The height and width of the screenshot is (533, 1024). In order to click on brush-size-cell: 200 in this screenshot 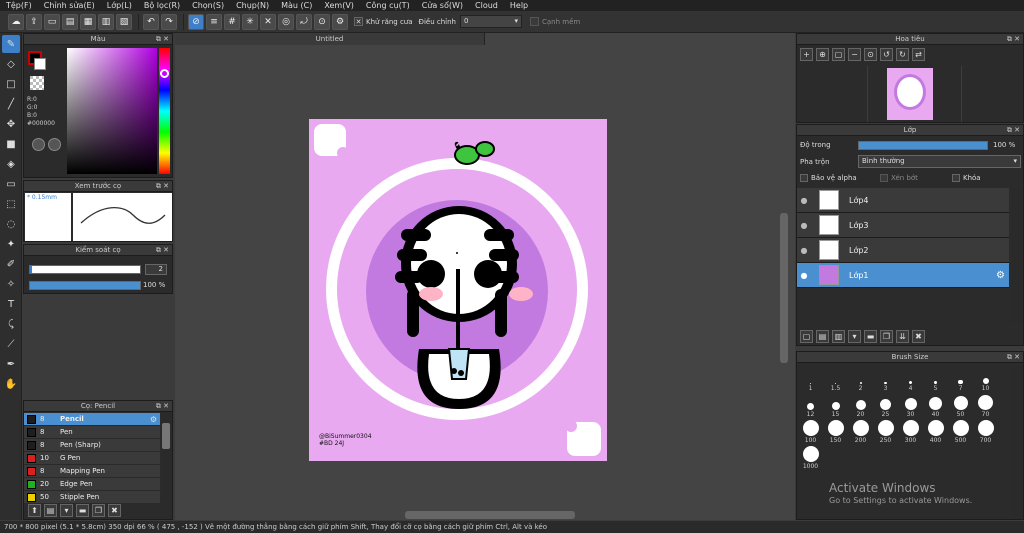, I will do `click(860, 431)`.